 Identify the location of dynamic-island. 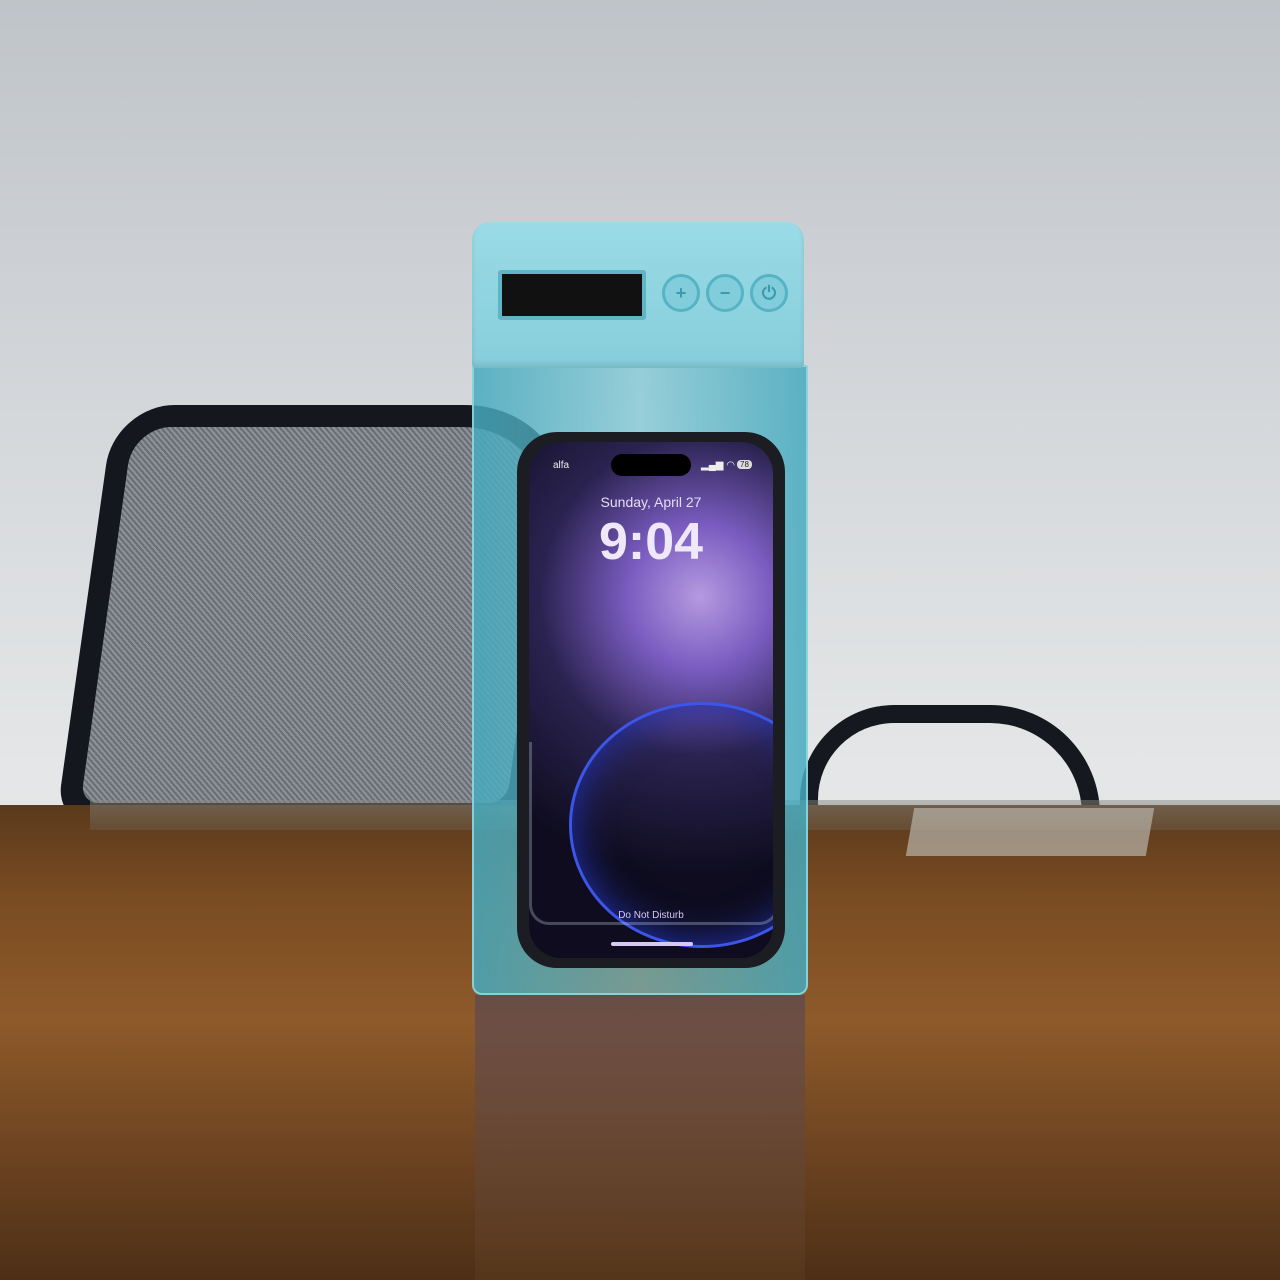
(651, 465).